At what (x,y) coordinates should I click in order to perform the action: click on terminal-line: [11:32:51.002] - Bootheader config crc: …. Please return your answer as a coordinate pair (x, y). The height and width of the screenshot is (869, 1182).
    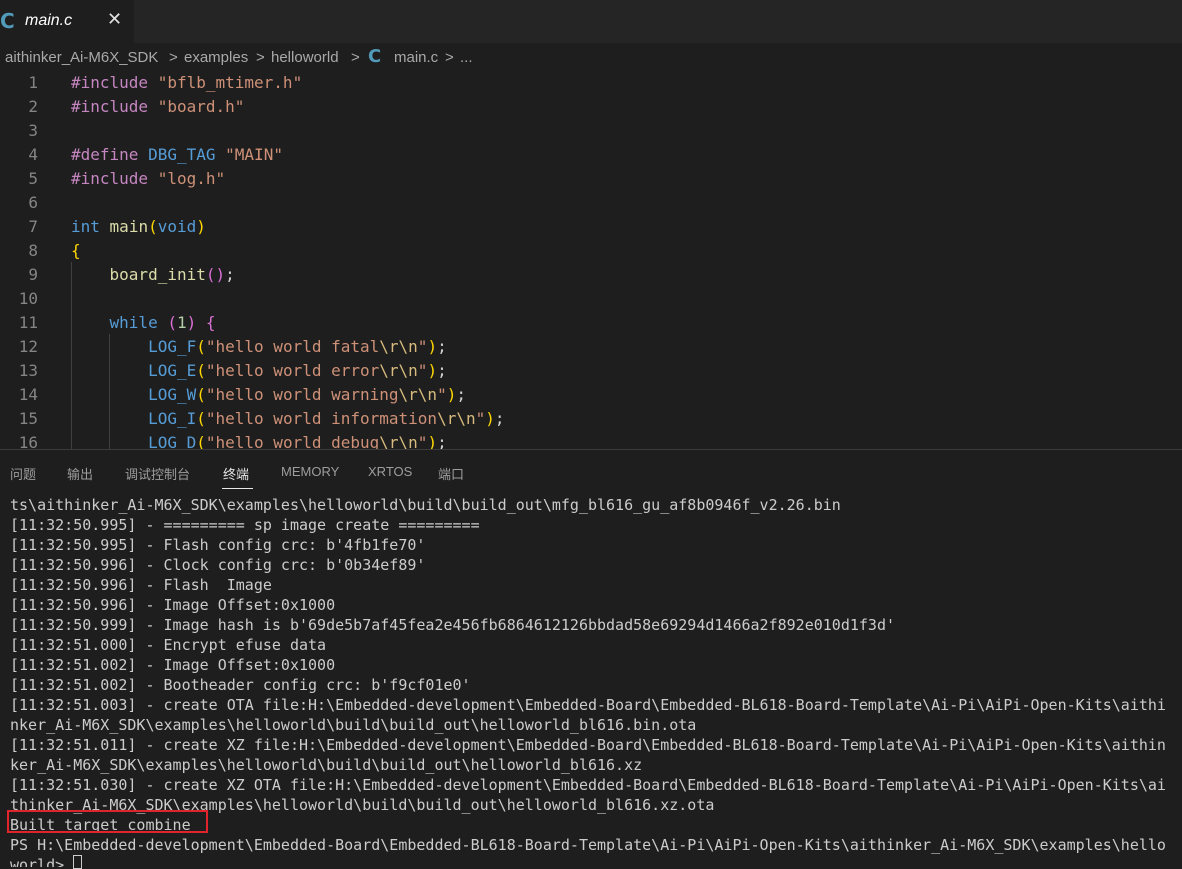
    Looking at the image, I should click on (240, 685).